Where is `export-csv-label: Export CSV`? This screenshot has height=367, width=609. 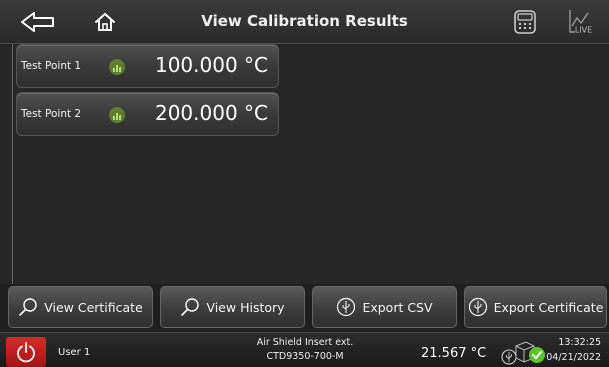
export-csv-label: Export CSV is located at coordinates (397, 307).